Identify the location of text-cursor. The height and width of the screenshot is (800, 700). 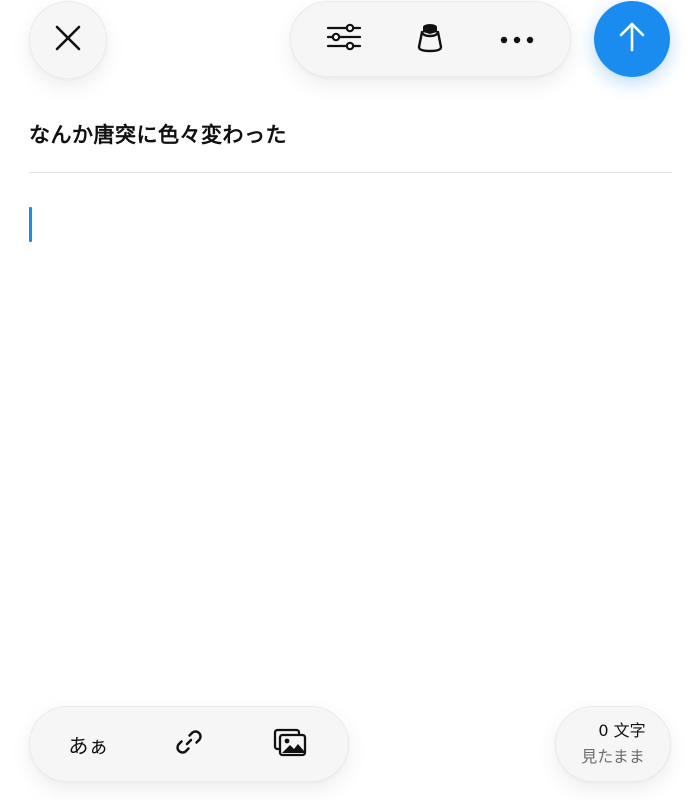
(30, 224).